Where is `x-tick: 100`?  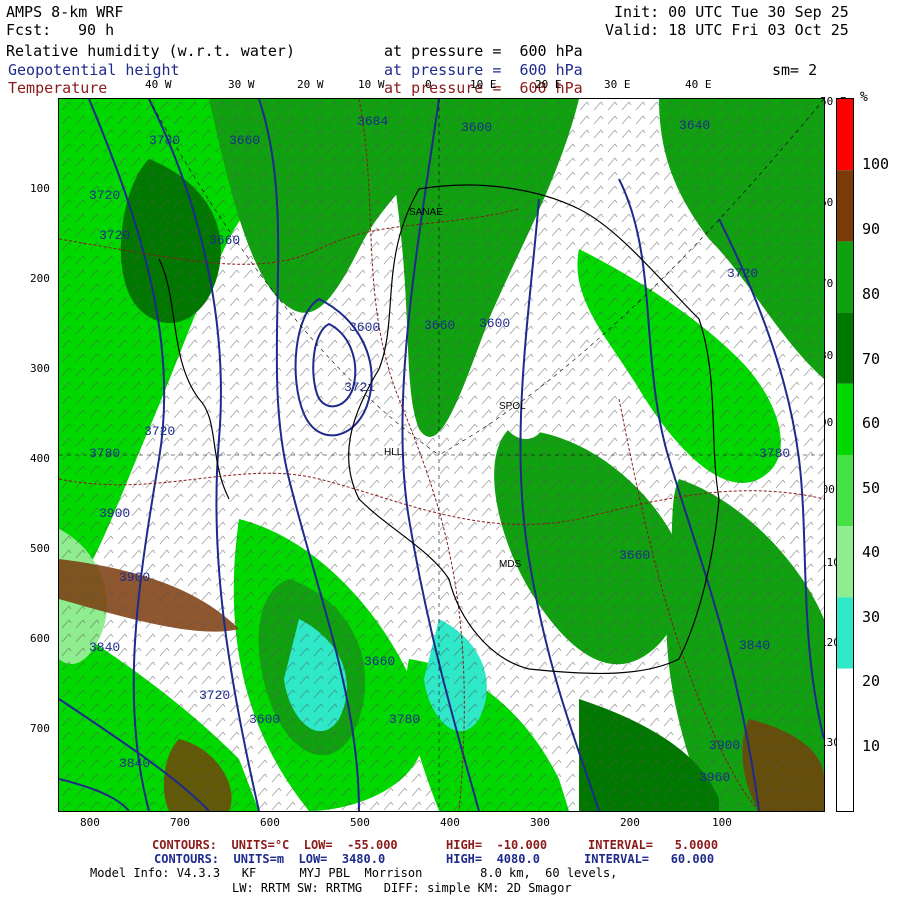 x-tick: 100 is located at coordinates (722, 822).